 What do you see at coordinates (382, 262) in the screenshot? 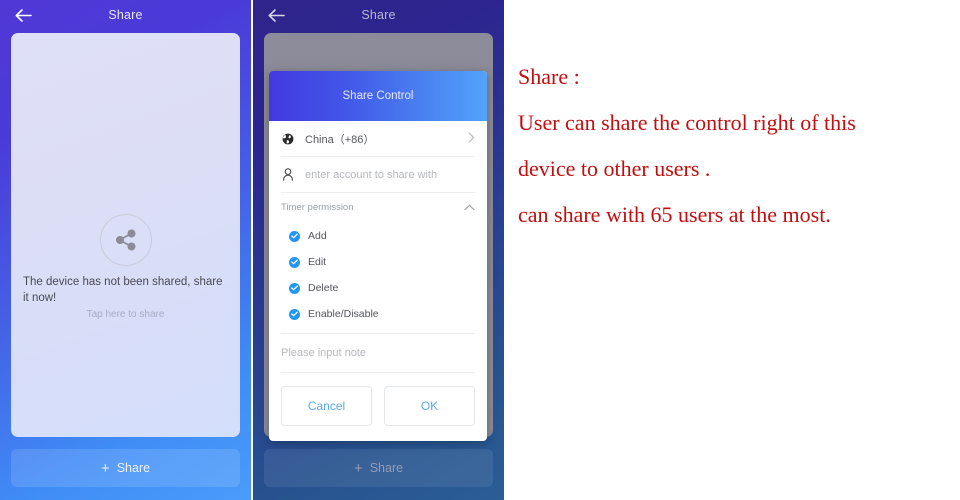
I see `list-item: Edit` at bounding box center [382, 262].